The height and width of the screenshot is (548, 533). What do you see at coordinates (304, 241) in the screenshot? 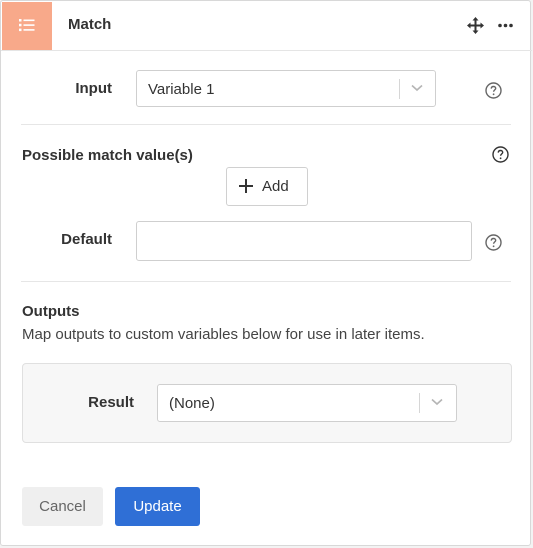
I see `default-input` at bounding box center [304, 241].